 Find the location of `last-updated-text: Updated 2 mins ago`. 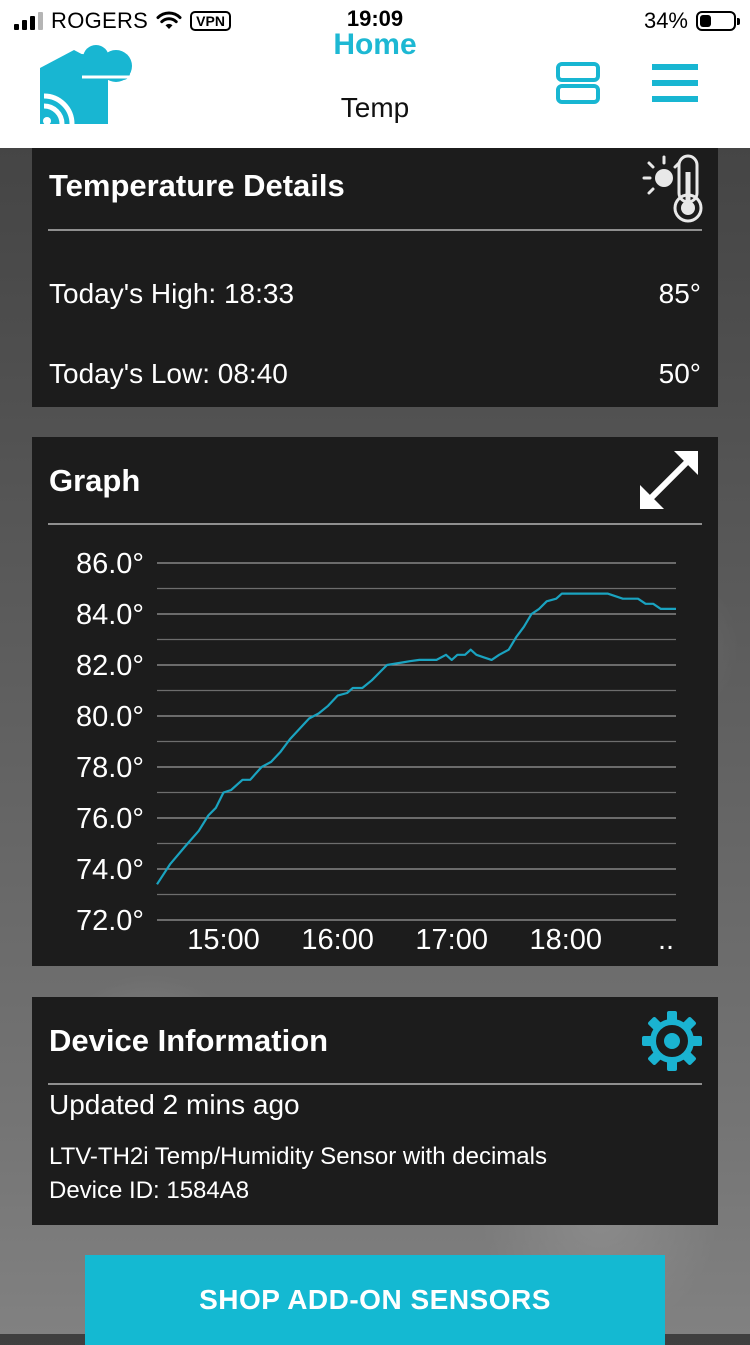

last-updated-text: Updated 2 mins ago is located at coordinates (174, 1104).